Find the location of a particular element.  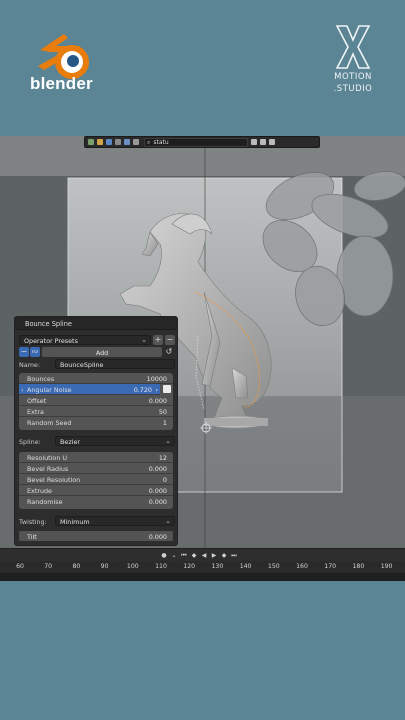

frame-number: 100 is located at coordinates (132, 566).